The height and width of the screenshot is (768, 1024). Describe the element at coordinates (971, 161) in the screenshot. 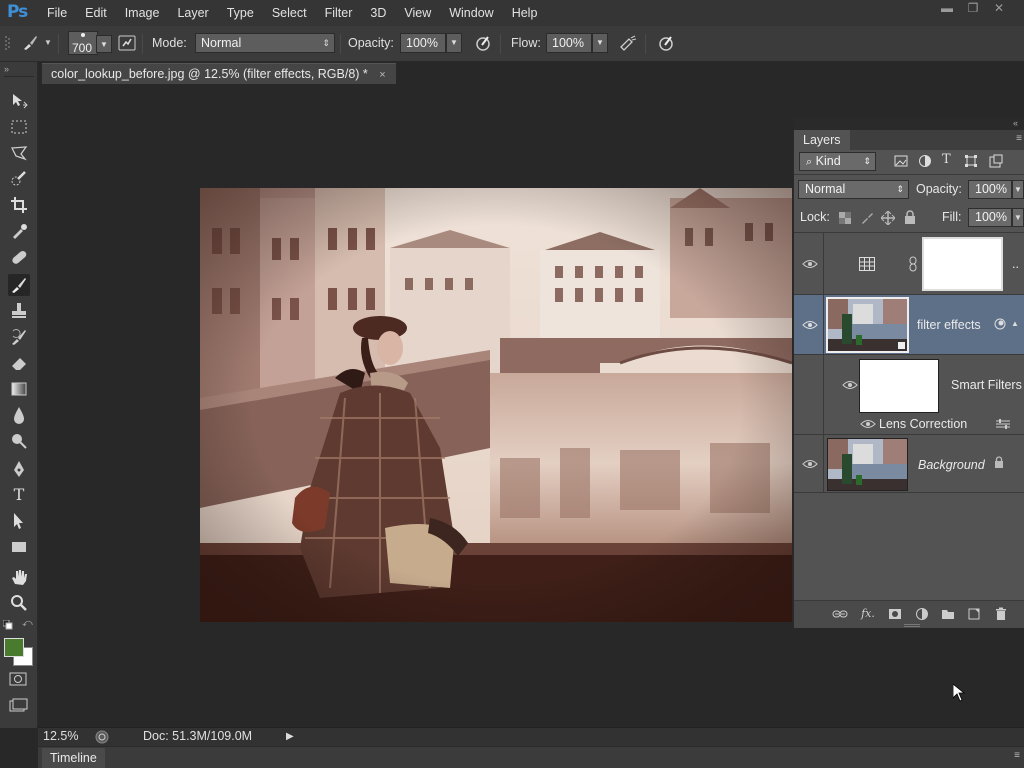

I see `filter-shape-icon` at that location.